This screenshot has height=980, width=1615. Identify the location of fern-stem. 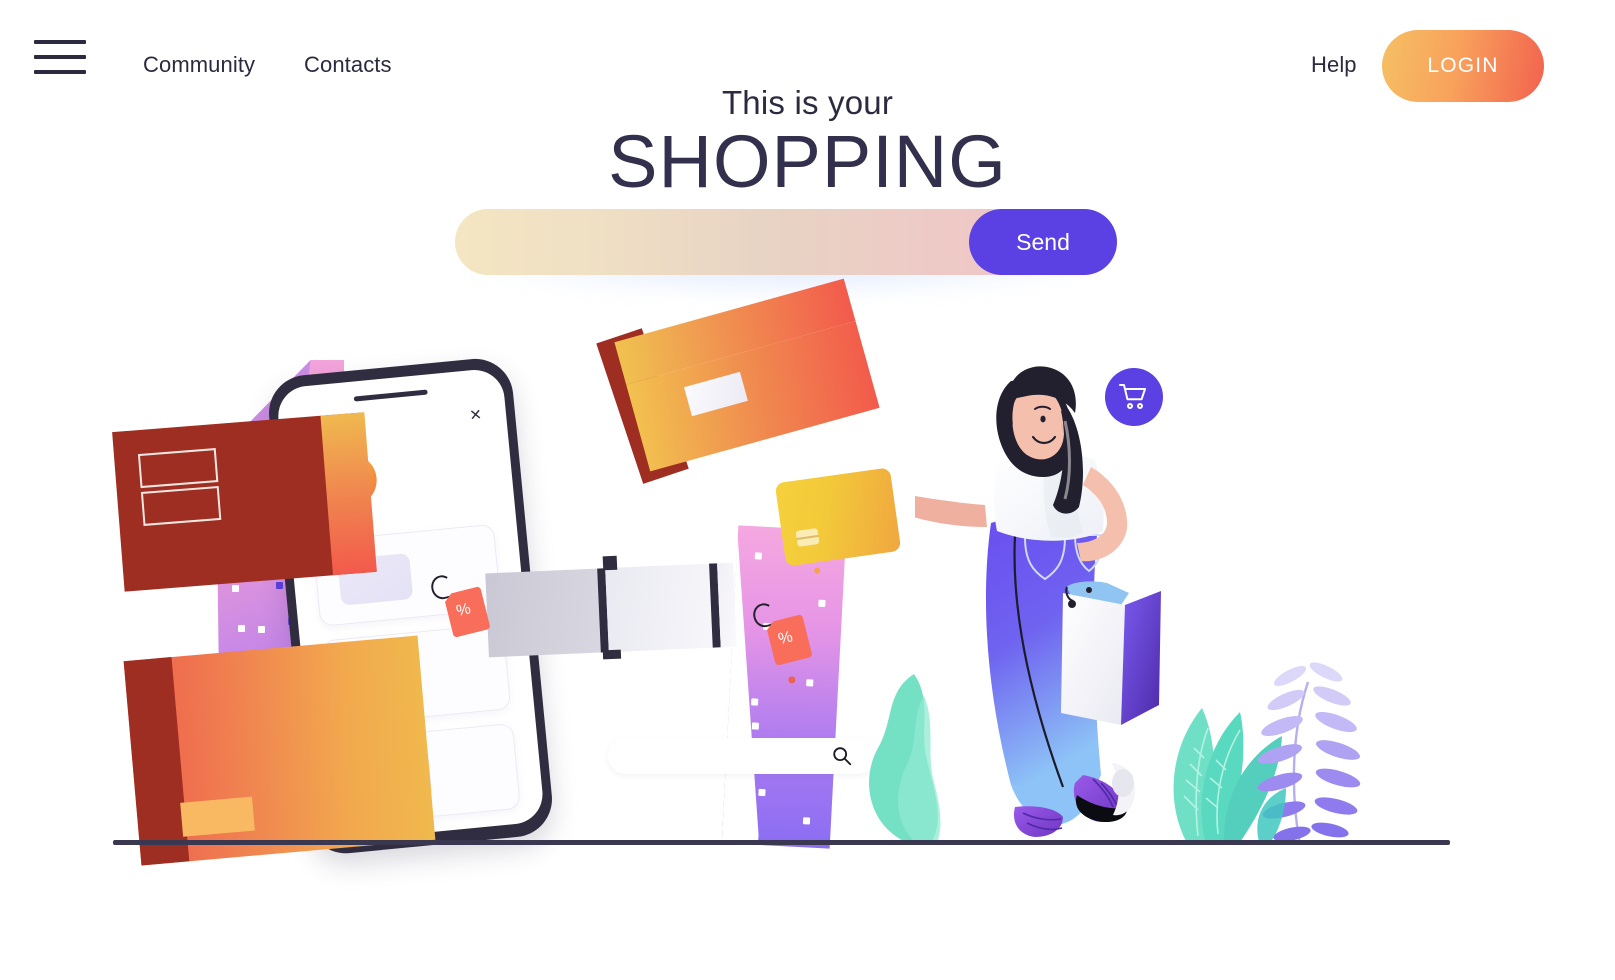
(1301, 763).